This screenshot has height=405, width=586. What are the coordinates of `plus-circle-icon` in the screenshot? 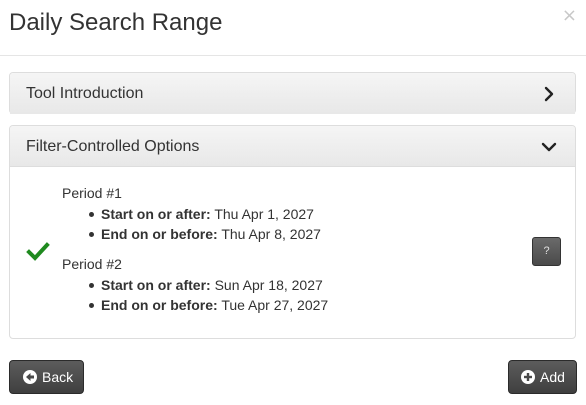 It's located at (528, 377).